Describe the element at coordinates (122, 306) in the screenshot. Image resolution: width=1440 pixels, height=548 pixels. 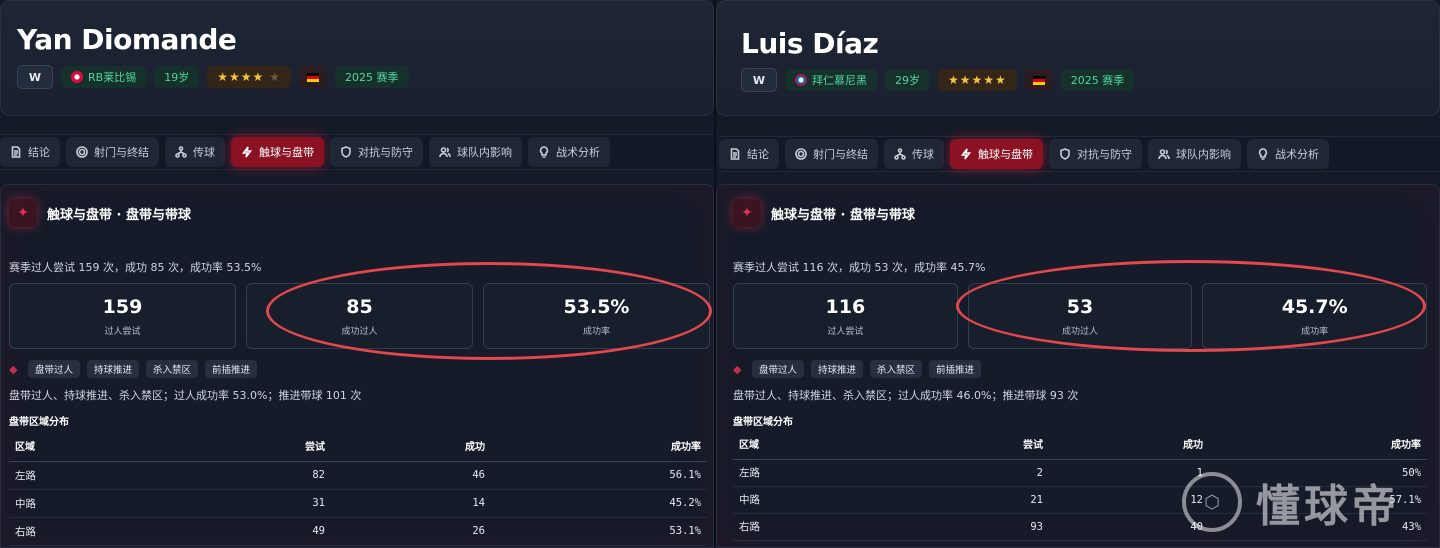
I see `stat-value: 159` at that location.